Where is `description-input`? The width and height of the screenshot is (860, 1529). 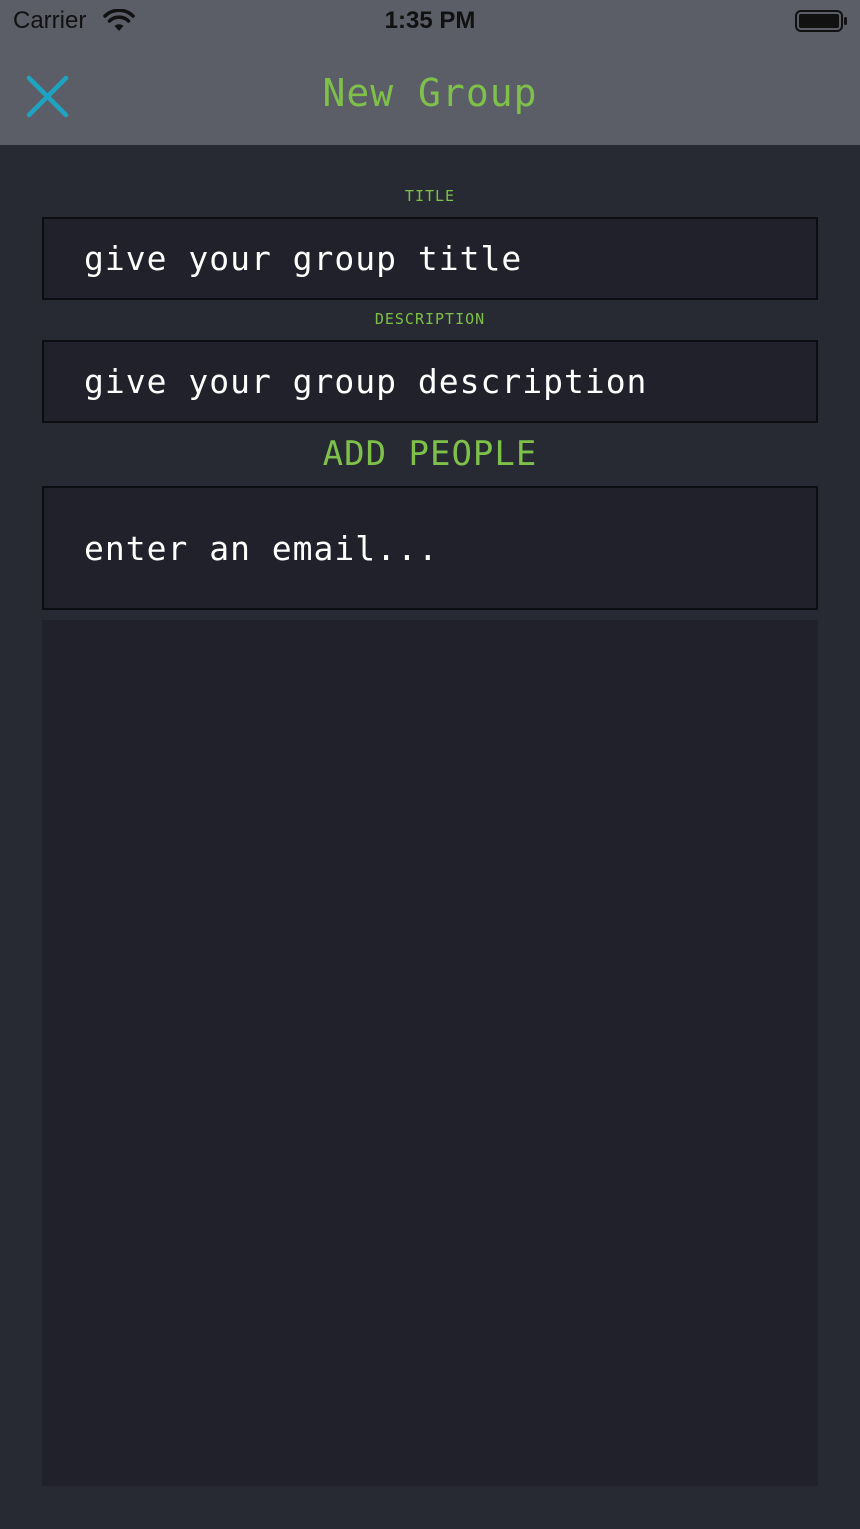
description-input is located at coordinates (430, 381).